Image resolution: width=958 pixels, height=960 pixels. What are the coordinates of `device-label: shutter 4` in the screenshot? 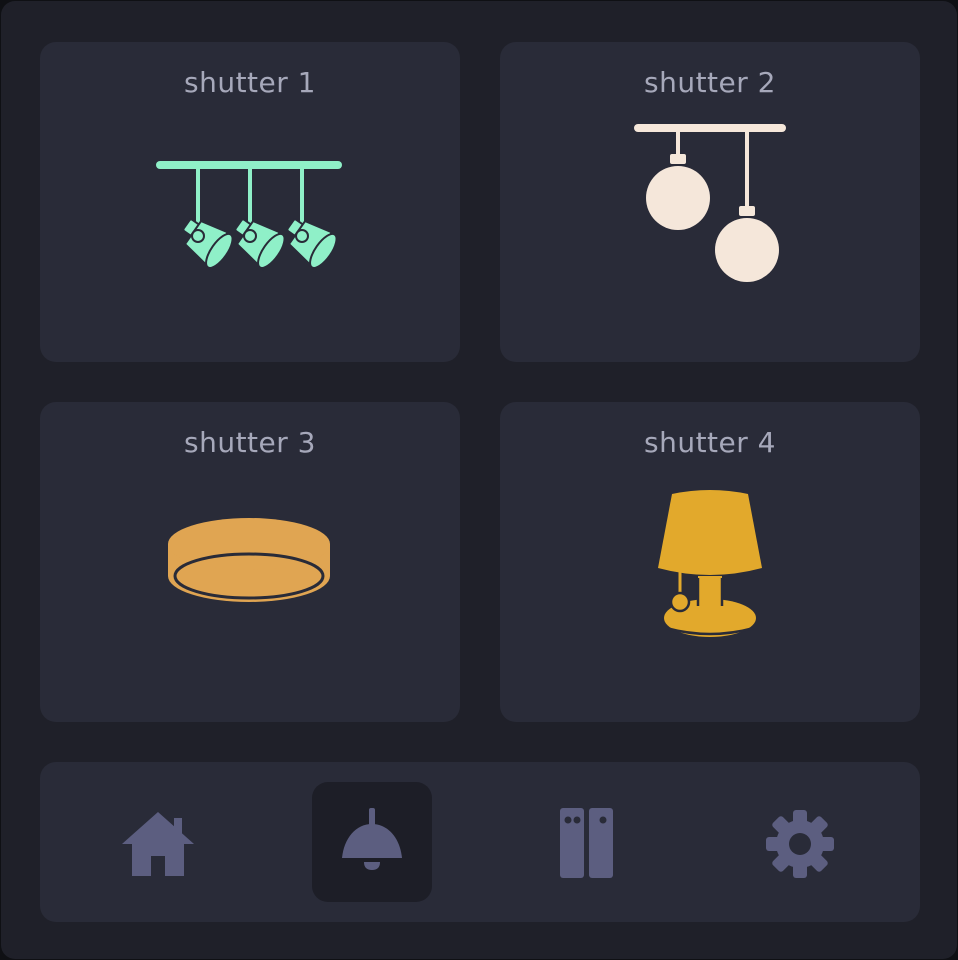 It's located at (710, 442).